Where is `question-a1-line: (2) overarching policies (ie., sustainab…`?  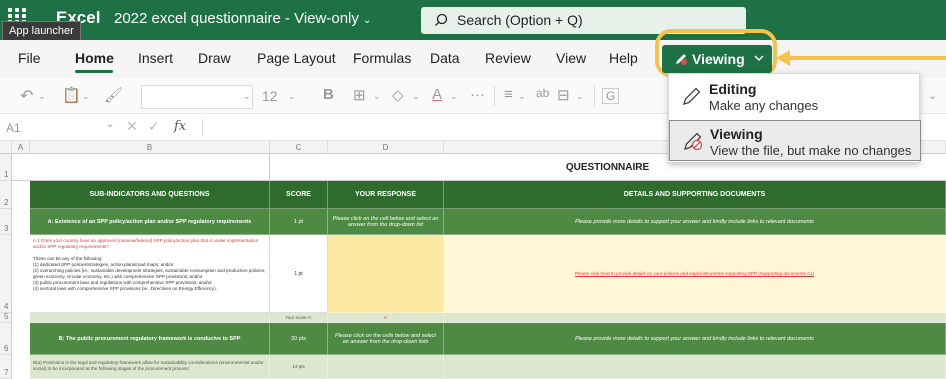
question-a1-line: (2) overarching policies (ie., sustainab… is located at coordinates (149, 273).